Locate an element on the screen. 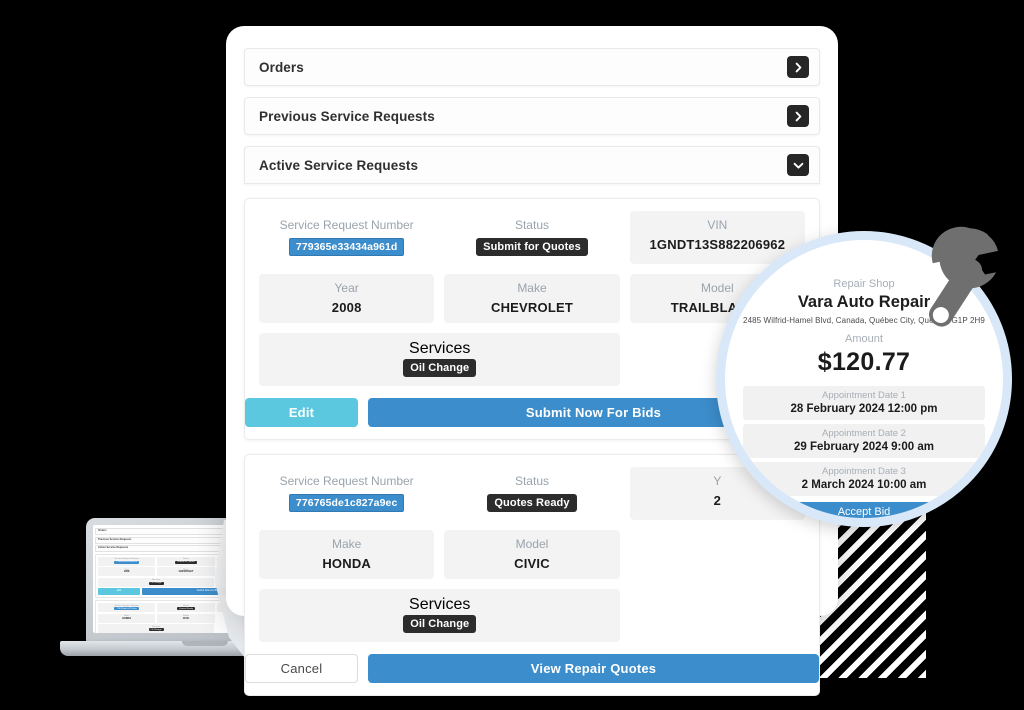 Image resolution: width=1024 pixels, height=710 pixels. card-action-row: Cancel View Repair Quotes is located at coordinates (532, 668).